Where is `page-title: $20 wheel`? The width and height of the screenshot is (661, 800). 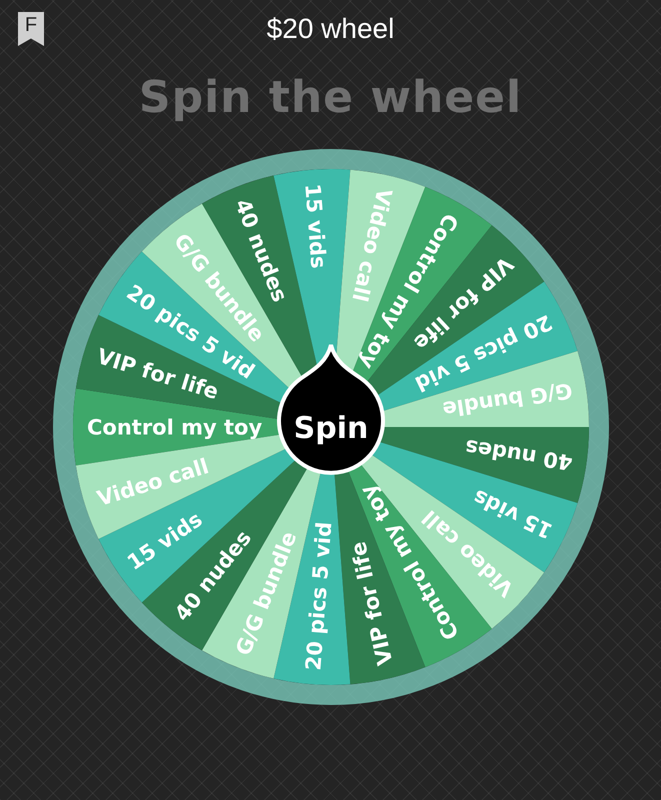
page-title: $20 wheel is located at coordinates (331, 29).